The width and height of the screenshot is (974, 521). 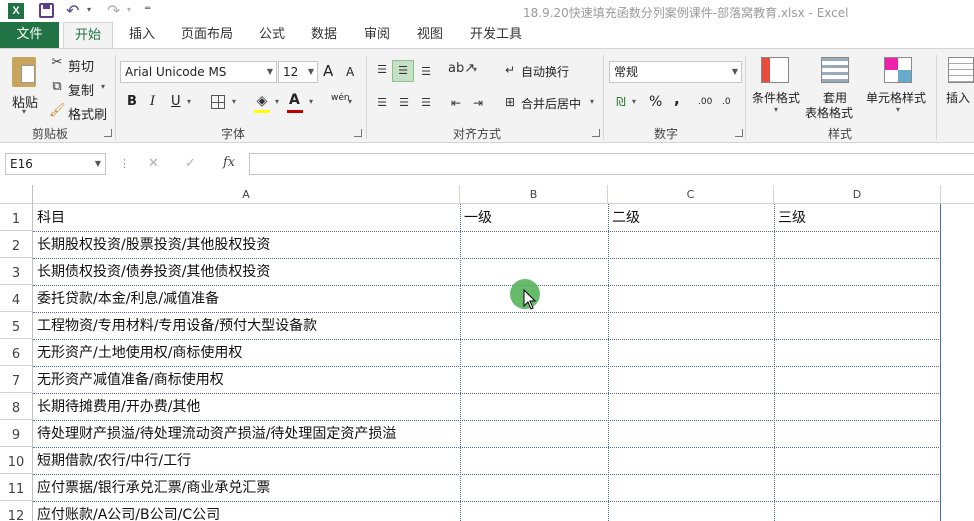 I want to click on align-middle-button: ☰, so click(x=403, y=71).